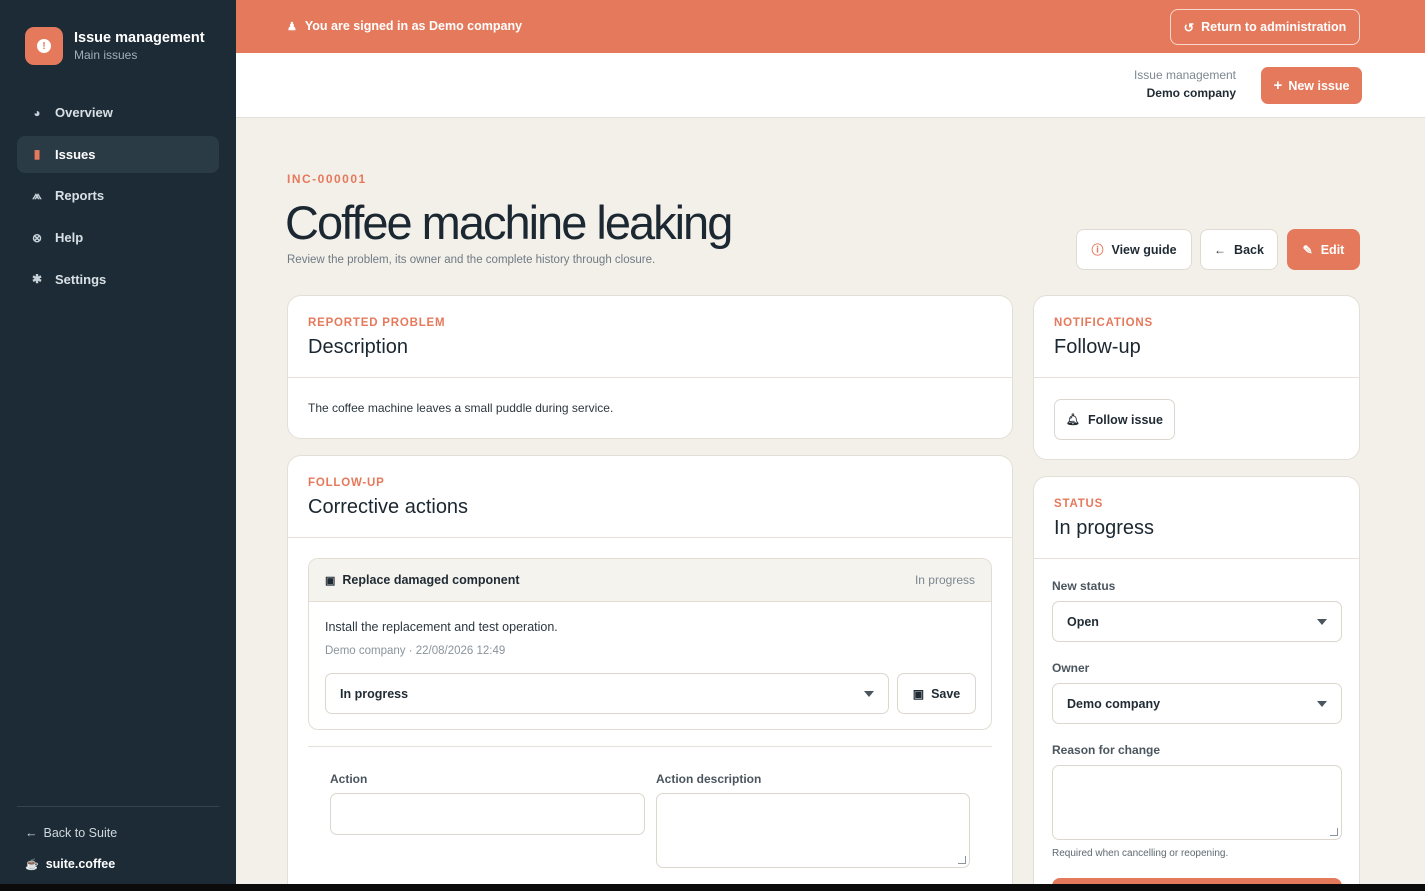  Describe the element at coordinates (292, 26) in the screenshot. I see `user-icon: ♟` at that location.